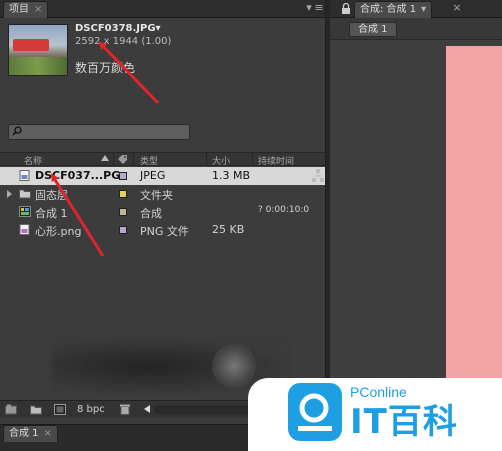 The width and height of the screenshot is (502, 451). I want to click on tab-composition: 合成: 合成 1 ▾, so click(393, 9).